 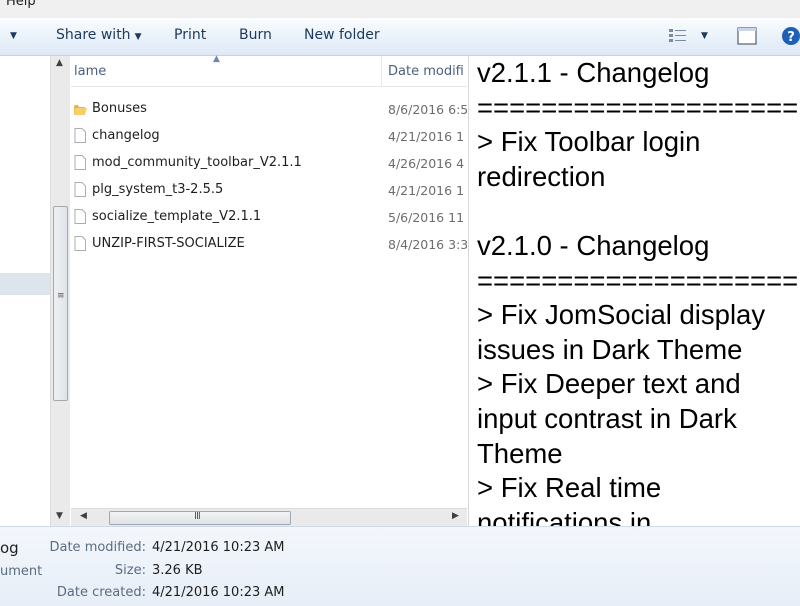 What do you see at coordinates (427, 71) in the screenshot?
I see `column-header-date-modified: Date modifi` at bounding box center [427, 71].